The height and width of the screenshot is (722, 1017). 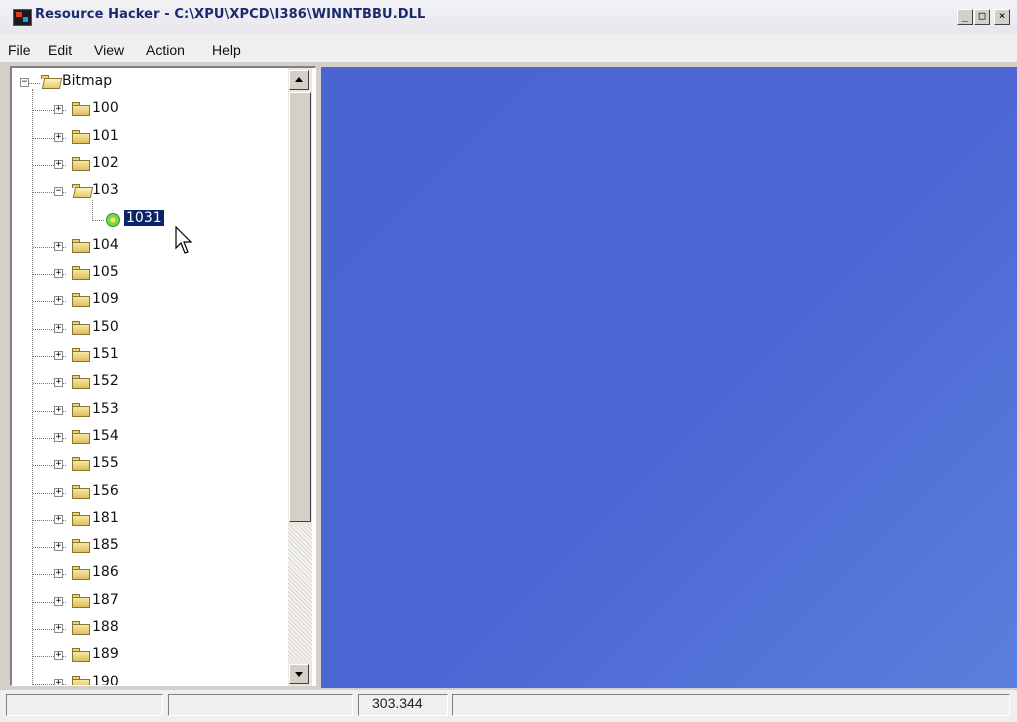 What do you see at coordinates (105, 299) in the screenshot?
I see `tree-item-label: 109` at bounding box center [105, 299].